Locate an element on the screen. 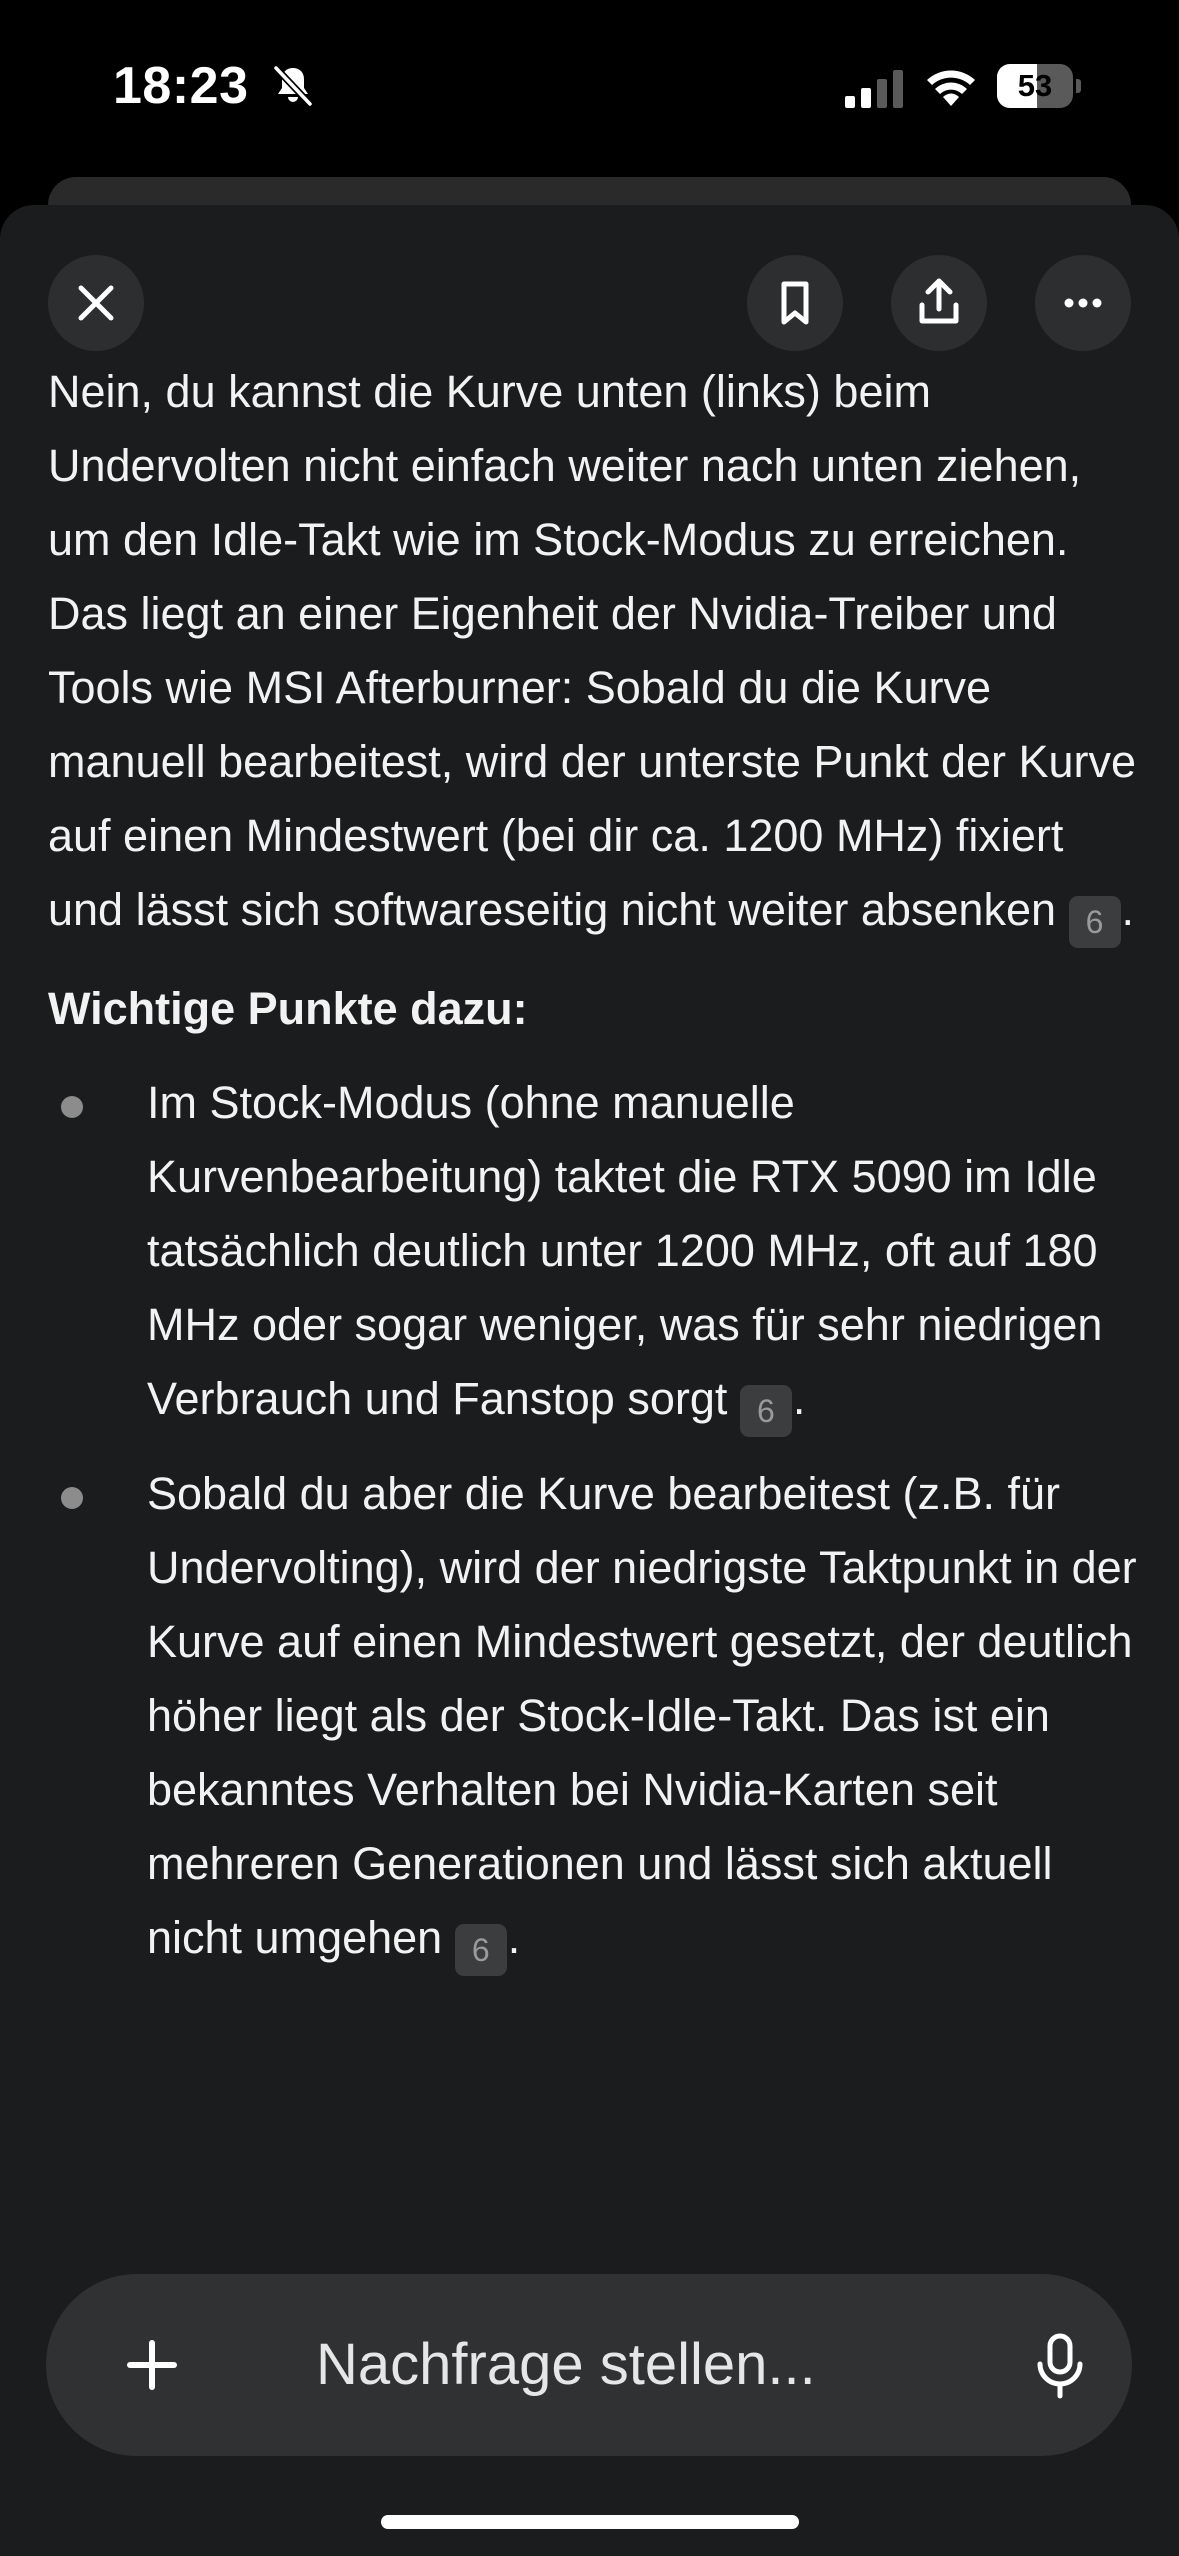 The height and width of the screenshot is (2556, 1179). close-icon is located at coordinates (96, 303).